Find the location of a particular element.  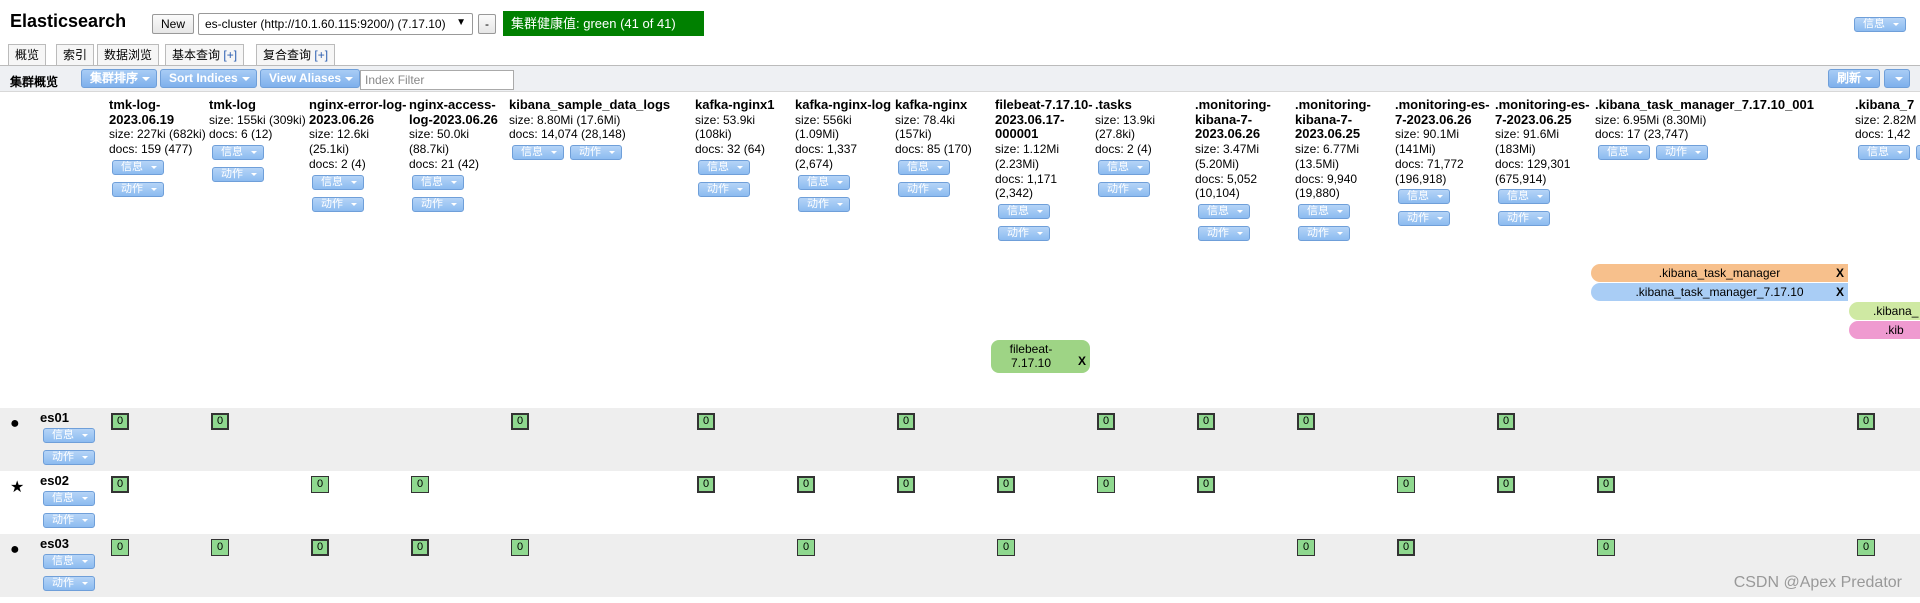

cluster-sort-button: 集群排序 is located at coordinates (119, 78).